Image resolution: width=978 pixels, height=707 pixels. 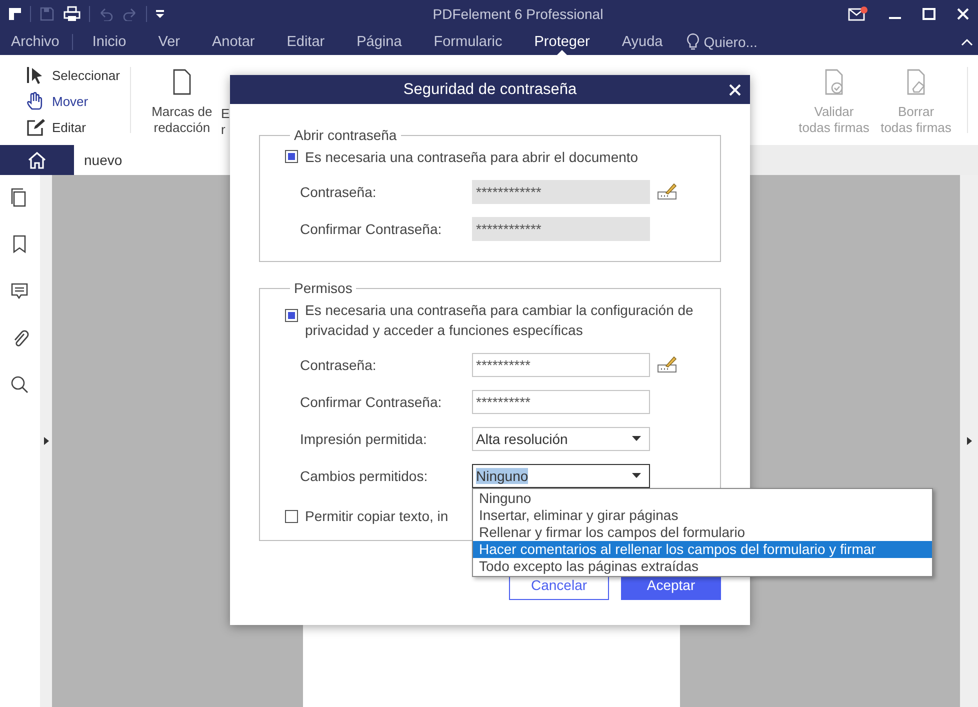 What do you see at coordinates (306, 41) in the screenshot?
I see `menu-tab: Editar` at bounding box center [306, 41].